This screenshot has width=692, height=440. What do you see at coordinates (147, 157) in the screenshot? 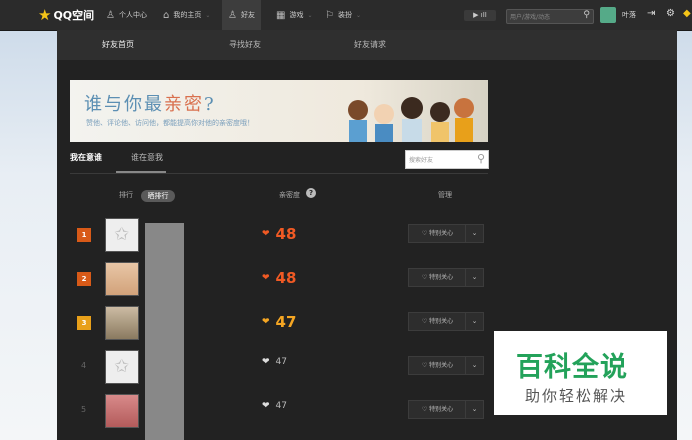
I see `tab-who-cares-me: 谁在意我` at bounding box center [147, 157].